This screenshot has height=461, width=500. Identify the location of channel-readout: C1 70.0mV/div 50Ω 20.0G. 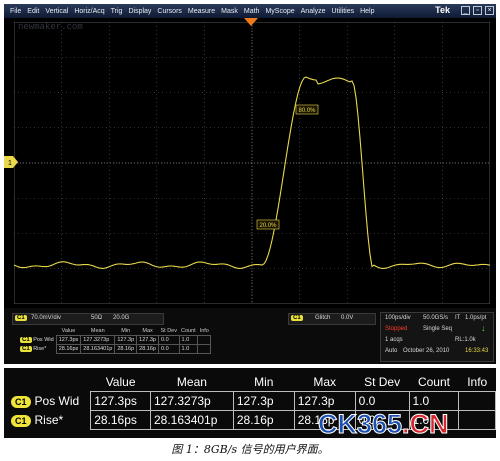
(88, 319).